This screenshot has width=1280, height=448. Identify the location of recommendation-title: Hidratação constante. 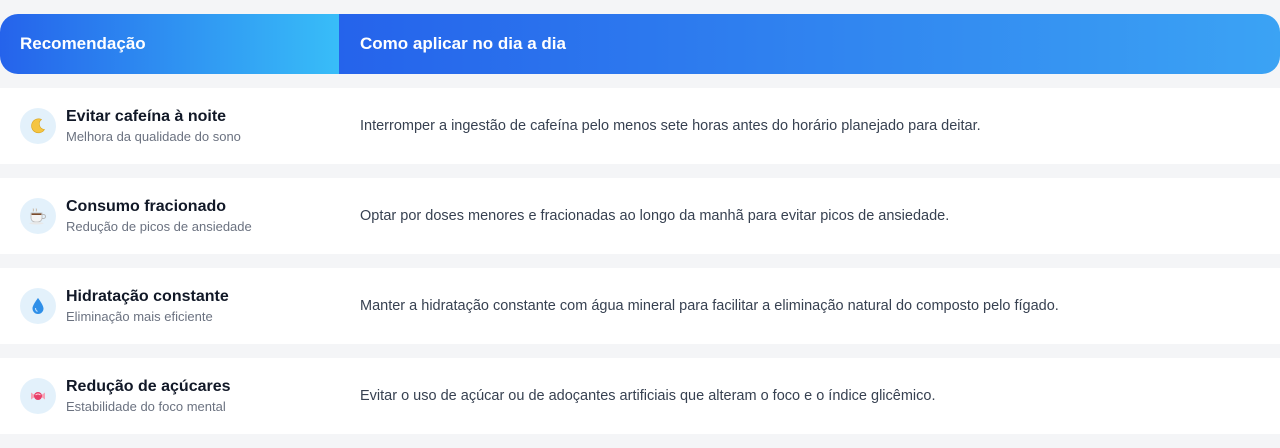
(147, 296).